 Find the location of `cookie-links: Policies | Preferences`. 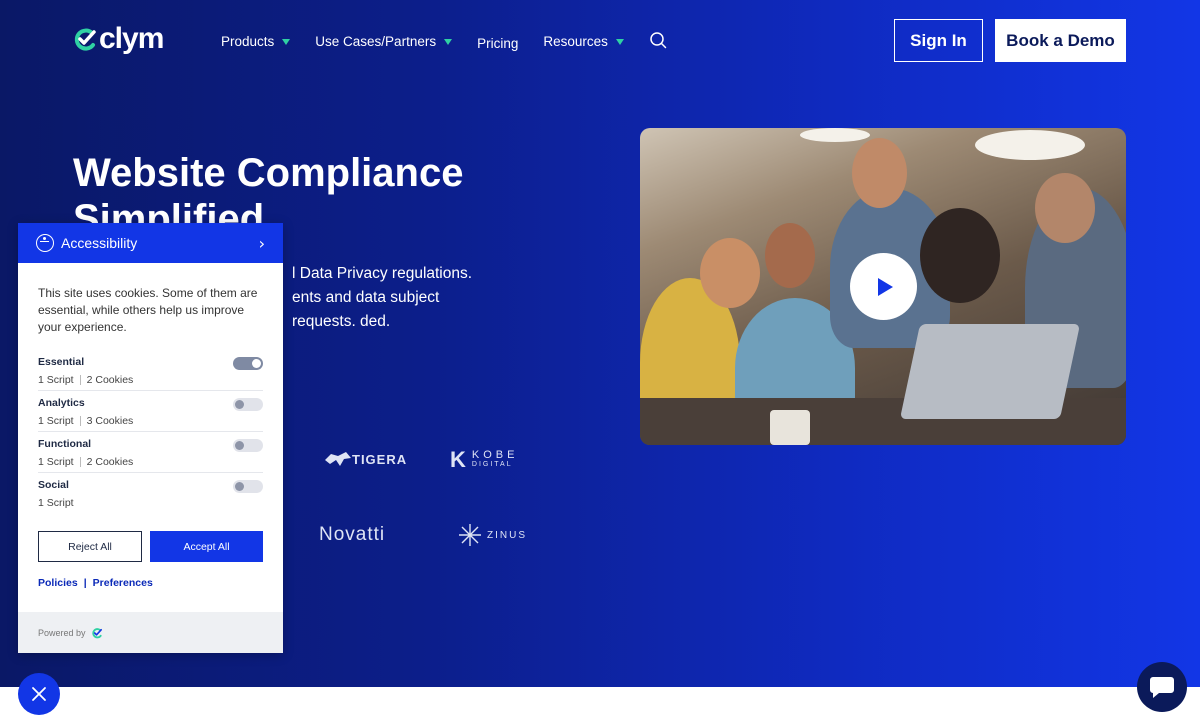

cookie-links: Policies | Preferences is located at coordinates (95, 583).